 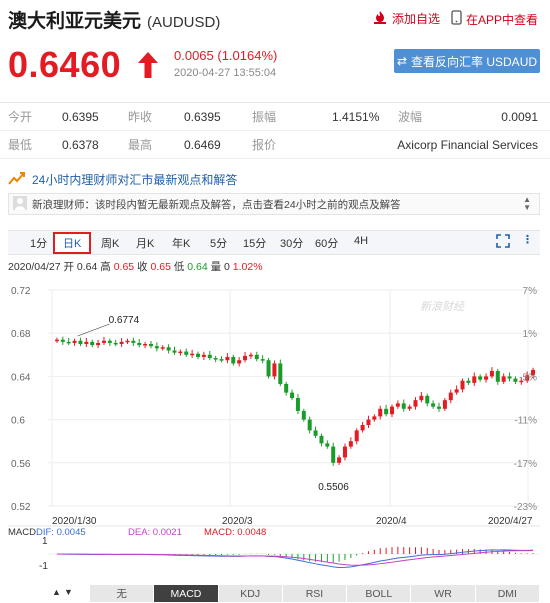 What do you see at coordinates (237, 521) in the screenshot?
I see `x-tick-label: 2020/3` at bounding box center [237, 521].